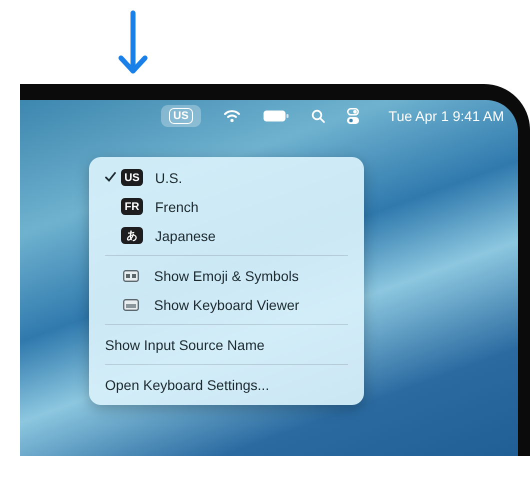  I want to click on down-arrow-icon, so click(133, 43).